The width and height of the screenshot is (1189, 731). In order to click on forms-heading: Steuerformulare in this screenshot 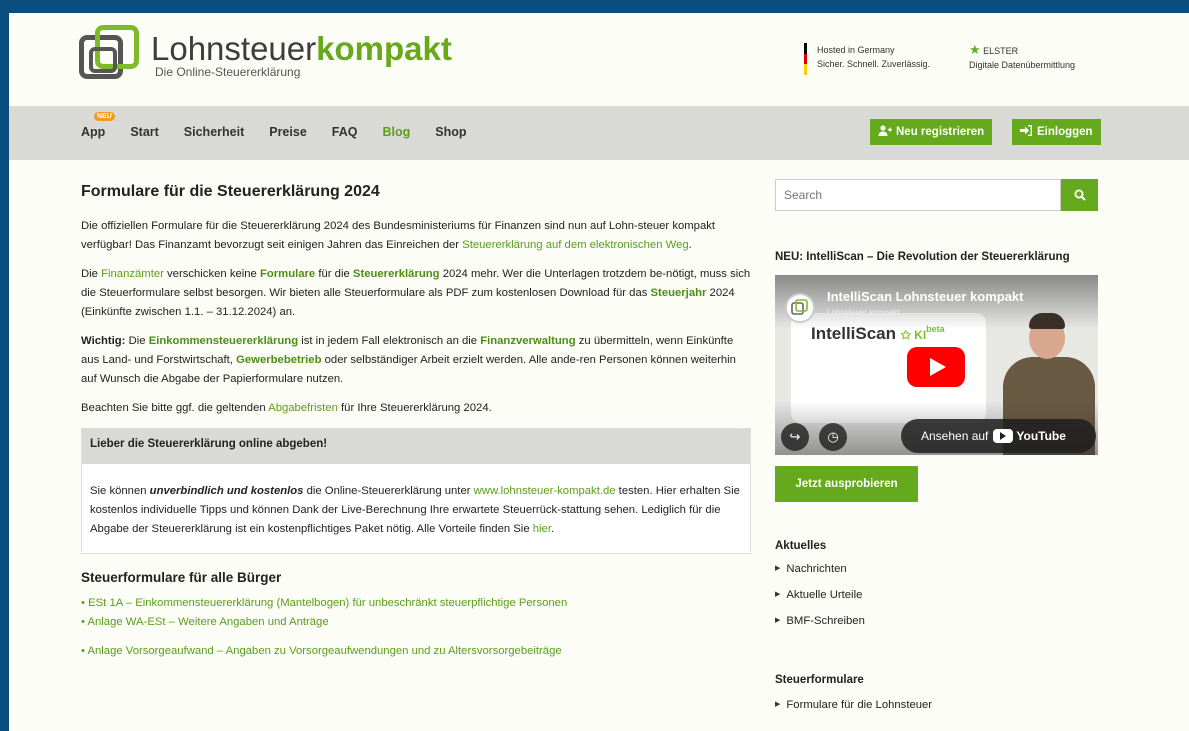, I will do `click(819, 680)`.